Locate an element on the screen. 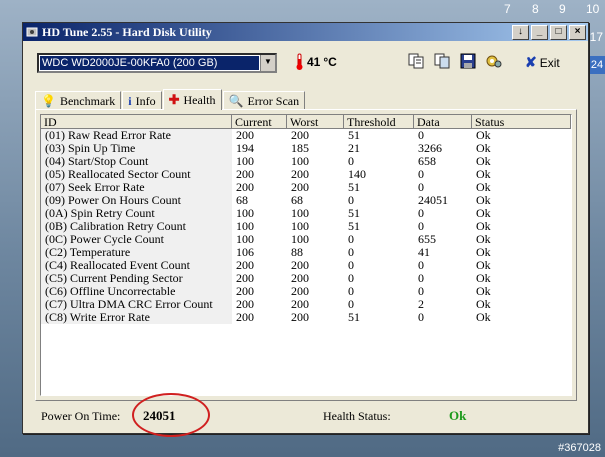  hard-disk-app-icon is located at coordinates (32, 32).